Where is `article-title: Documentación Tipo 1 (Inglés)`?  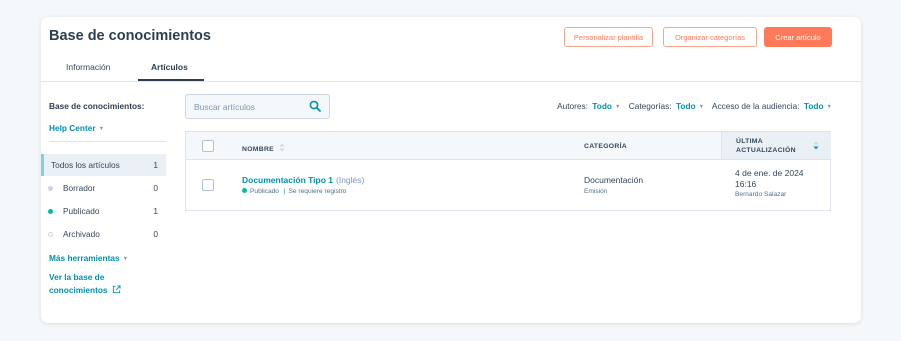 article-title: Documentación Tipo 1 (Inglés) is located at coordinates (303, 180).